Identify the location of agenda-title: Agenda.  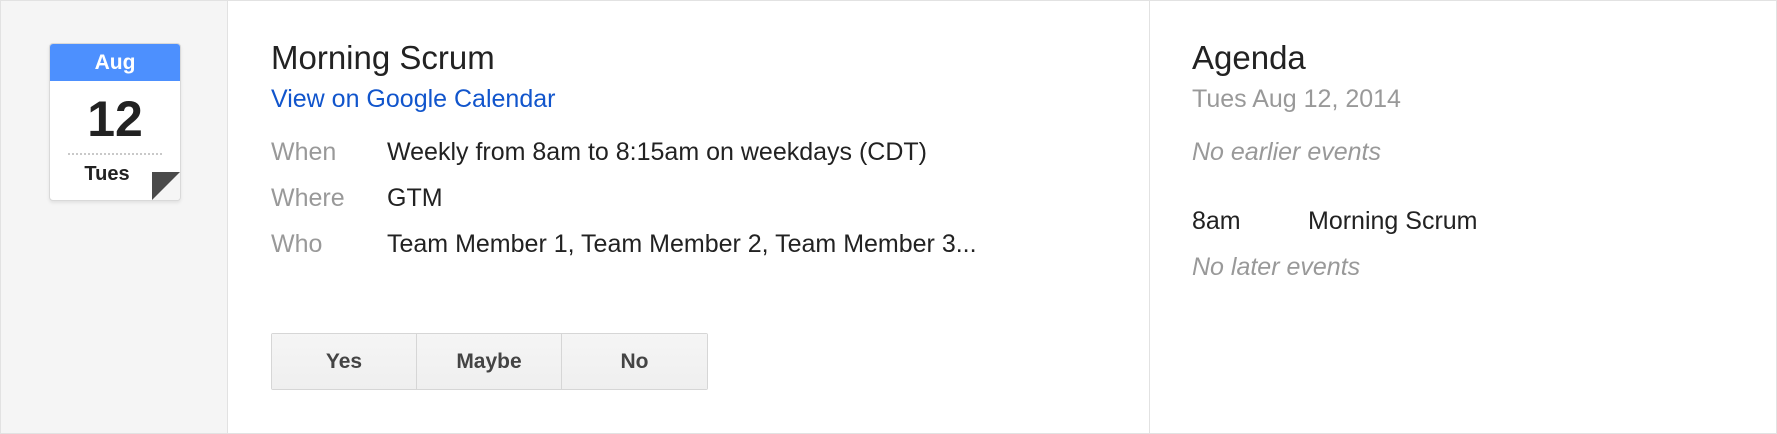
(1249, 57).